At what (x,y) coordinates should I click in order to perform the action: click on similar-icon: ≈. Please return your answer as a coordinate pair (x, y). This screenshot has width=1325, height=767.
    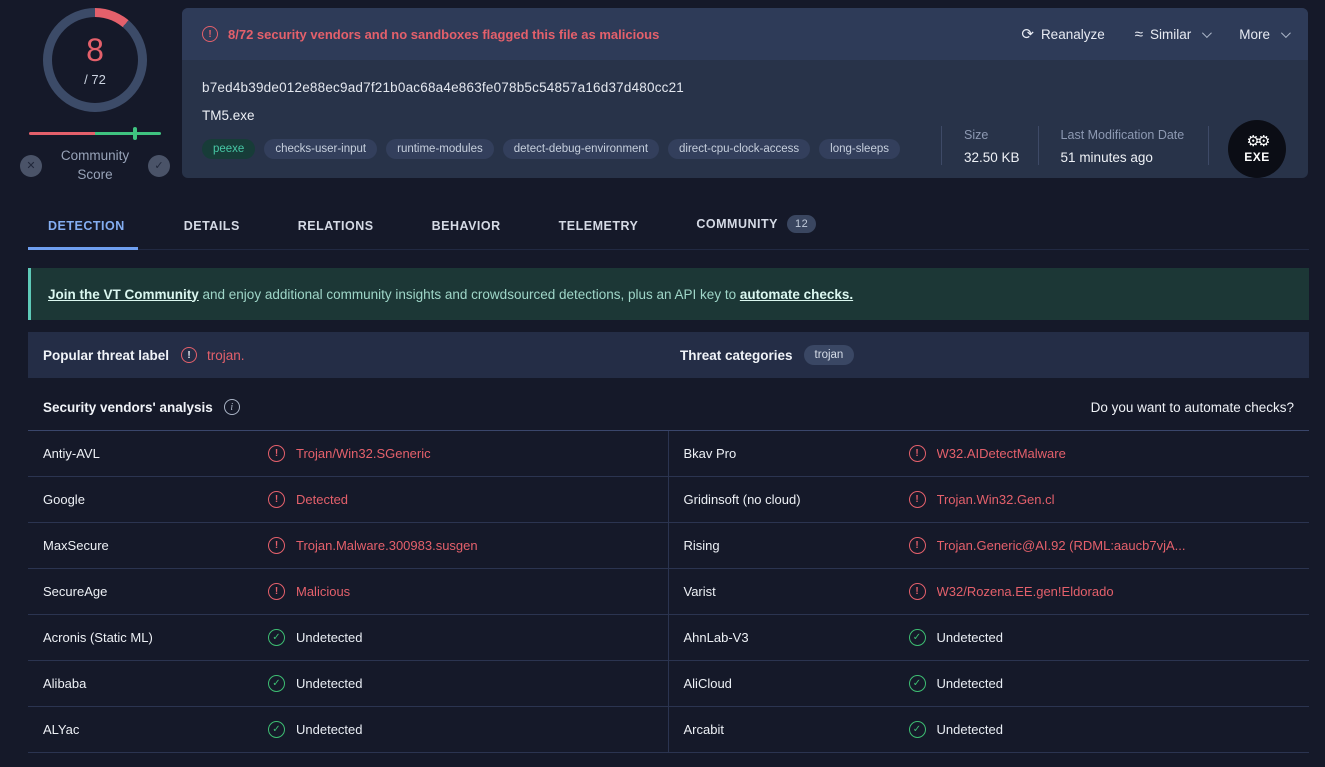
    Looking at the image, I should click on (1138, 34).